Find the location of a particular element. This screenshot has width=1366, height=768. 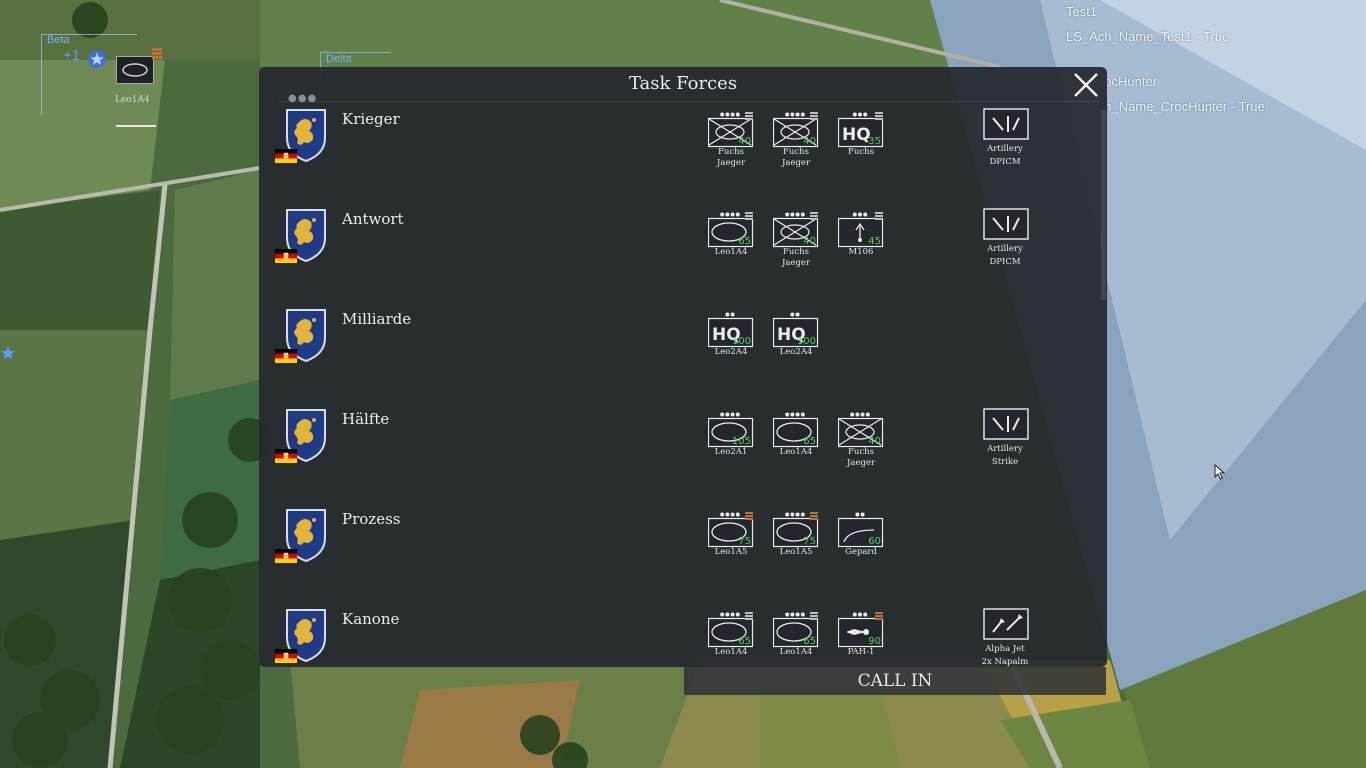

unit-card: HQ 35 Fuchs is located at coordinates (861, 137).